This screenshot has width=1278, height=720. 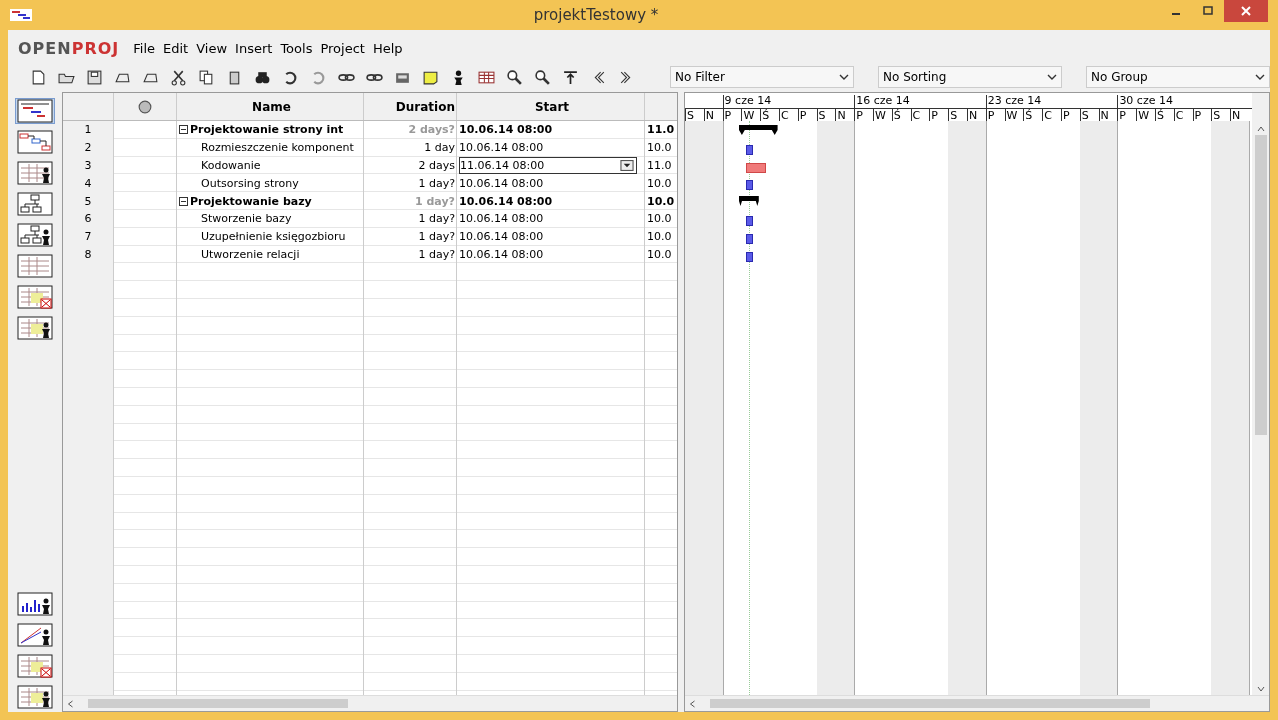 What do you see at coordinates (35, 111) in the screenshot?
I see `gantt-view-button` at bounding box center [35, 111].